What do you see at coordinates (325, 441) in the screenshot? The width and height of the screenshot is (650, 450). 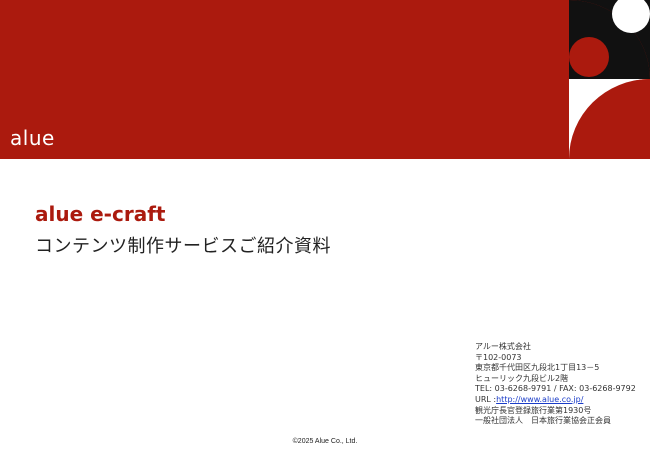 I see `copyright: ©2025 Alue Co., Ltd.` at bounding box center [325, 441].